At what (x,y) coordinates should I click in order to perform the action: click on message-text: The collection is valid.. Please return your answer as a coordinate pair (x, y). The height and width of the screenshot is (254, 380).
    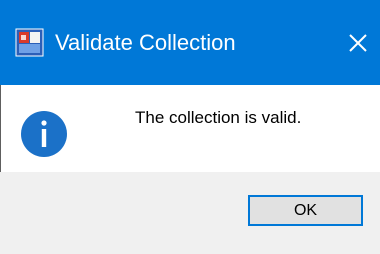
    Looking at the image, I should click on (218, 117).